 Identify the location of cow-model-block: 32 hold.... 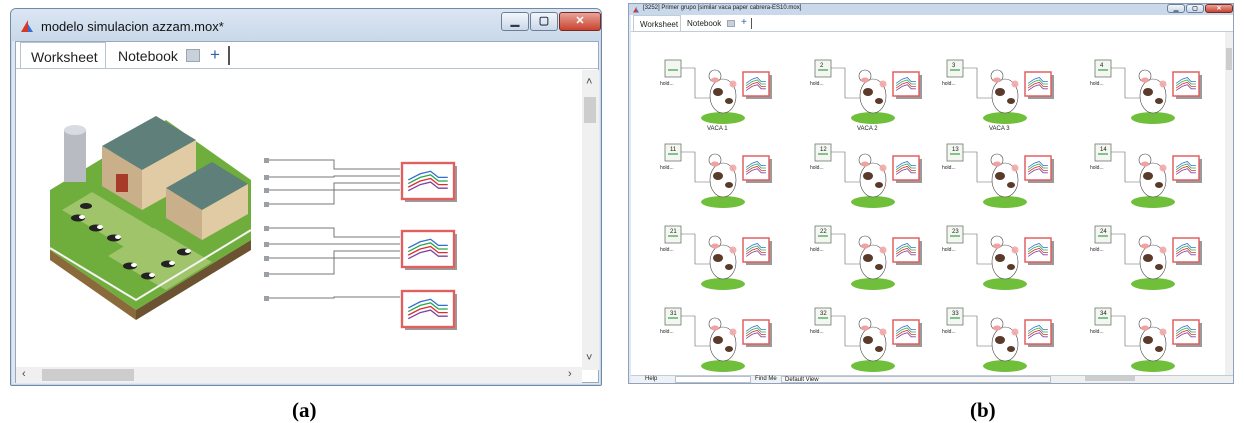
(866, 339).